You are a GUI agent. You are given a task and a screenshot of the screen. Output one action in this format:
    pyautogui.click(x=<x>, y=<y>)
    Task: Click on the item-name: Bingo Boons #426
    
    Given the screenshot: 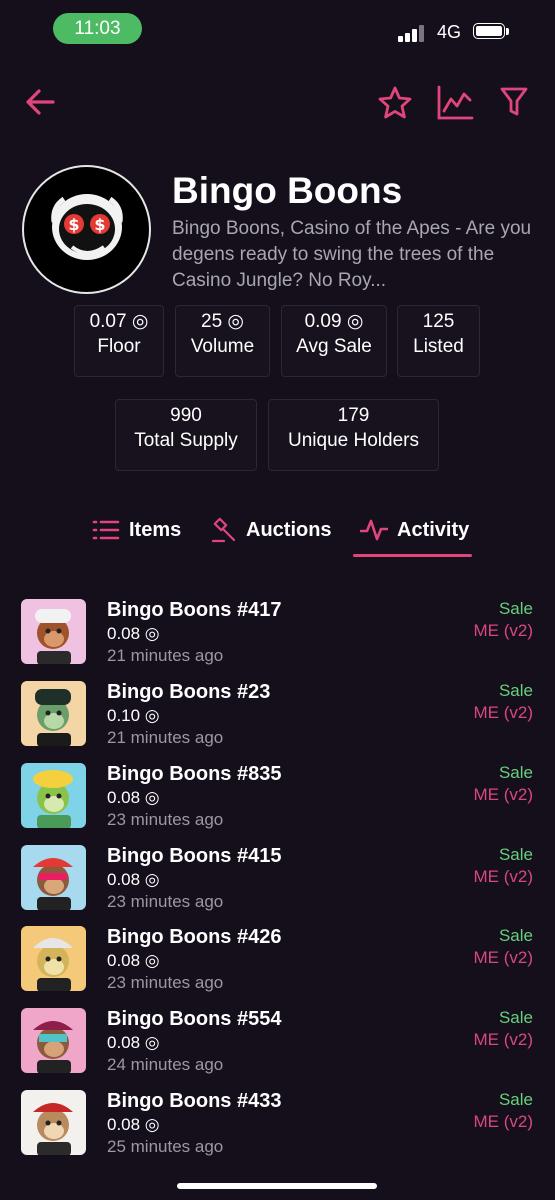 What is the action you would take?
    pyautogui.click(x=194, y=937)
    